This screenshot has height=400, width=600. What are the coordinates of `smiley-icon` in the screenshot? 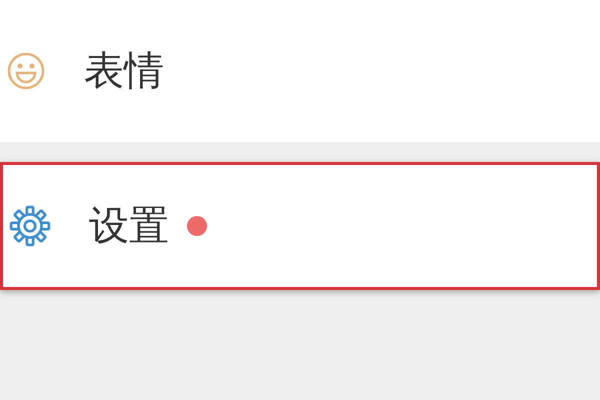 It's located at (26, 71).